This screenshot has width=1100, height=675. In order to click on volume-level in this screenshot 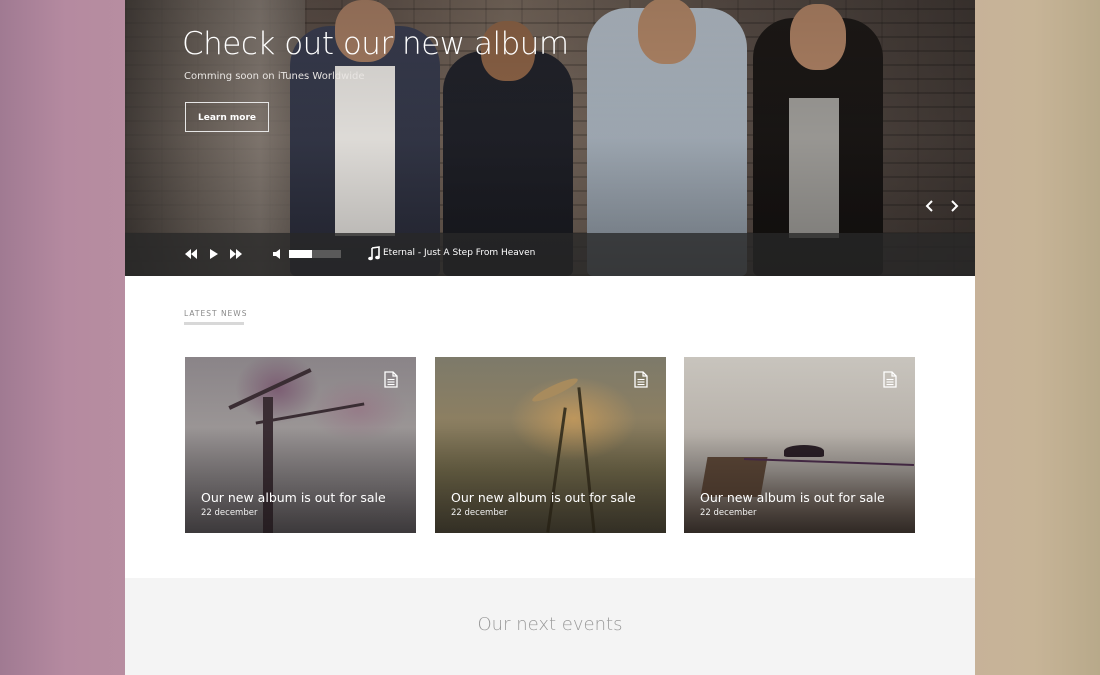, I will do `click(301, 254)`.